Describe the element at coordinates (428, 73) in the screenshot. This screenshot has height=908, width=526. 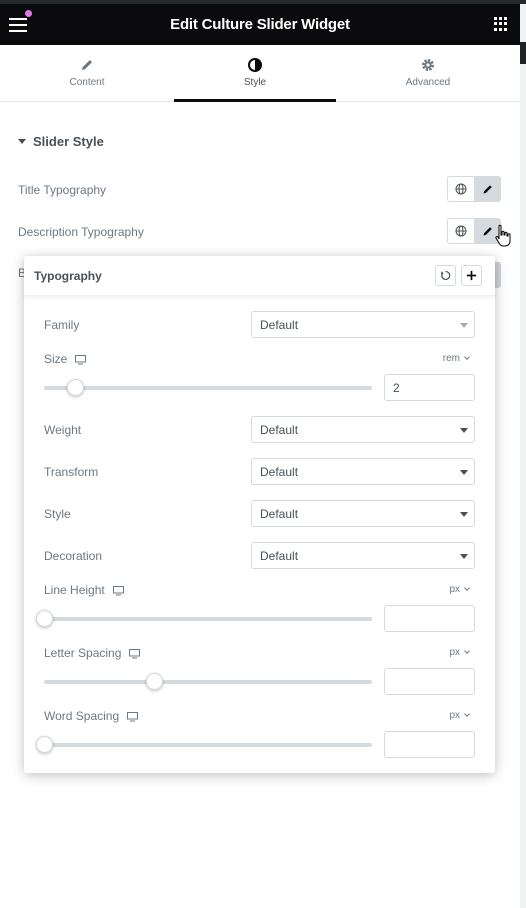
I see `tab-advanced: Advanced` at that location.